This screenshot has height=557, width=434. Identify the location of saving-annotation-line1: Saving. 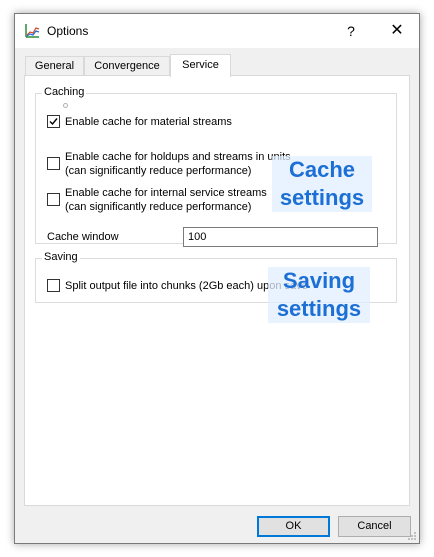
(319, 280).